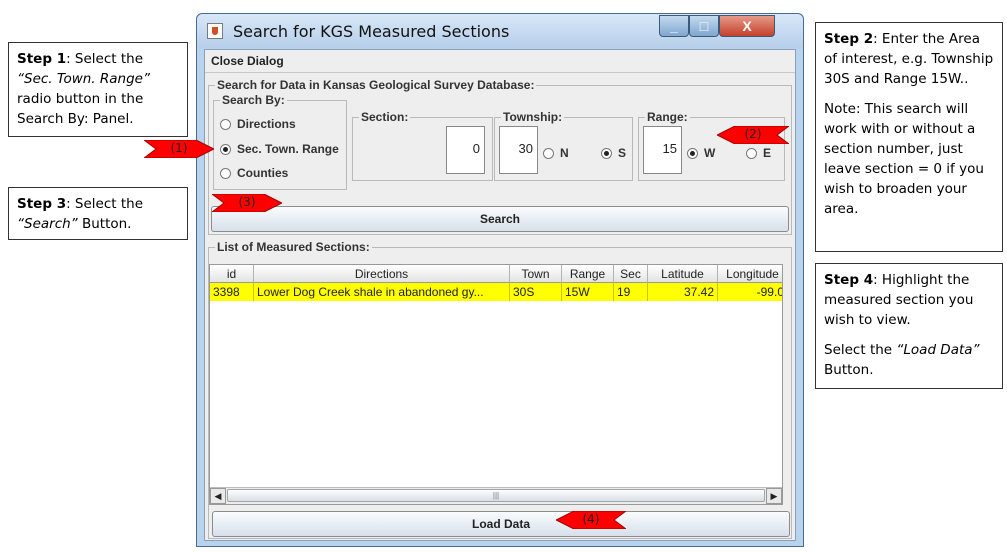  I want to click on col-header-town: Town, so click(536, 274).